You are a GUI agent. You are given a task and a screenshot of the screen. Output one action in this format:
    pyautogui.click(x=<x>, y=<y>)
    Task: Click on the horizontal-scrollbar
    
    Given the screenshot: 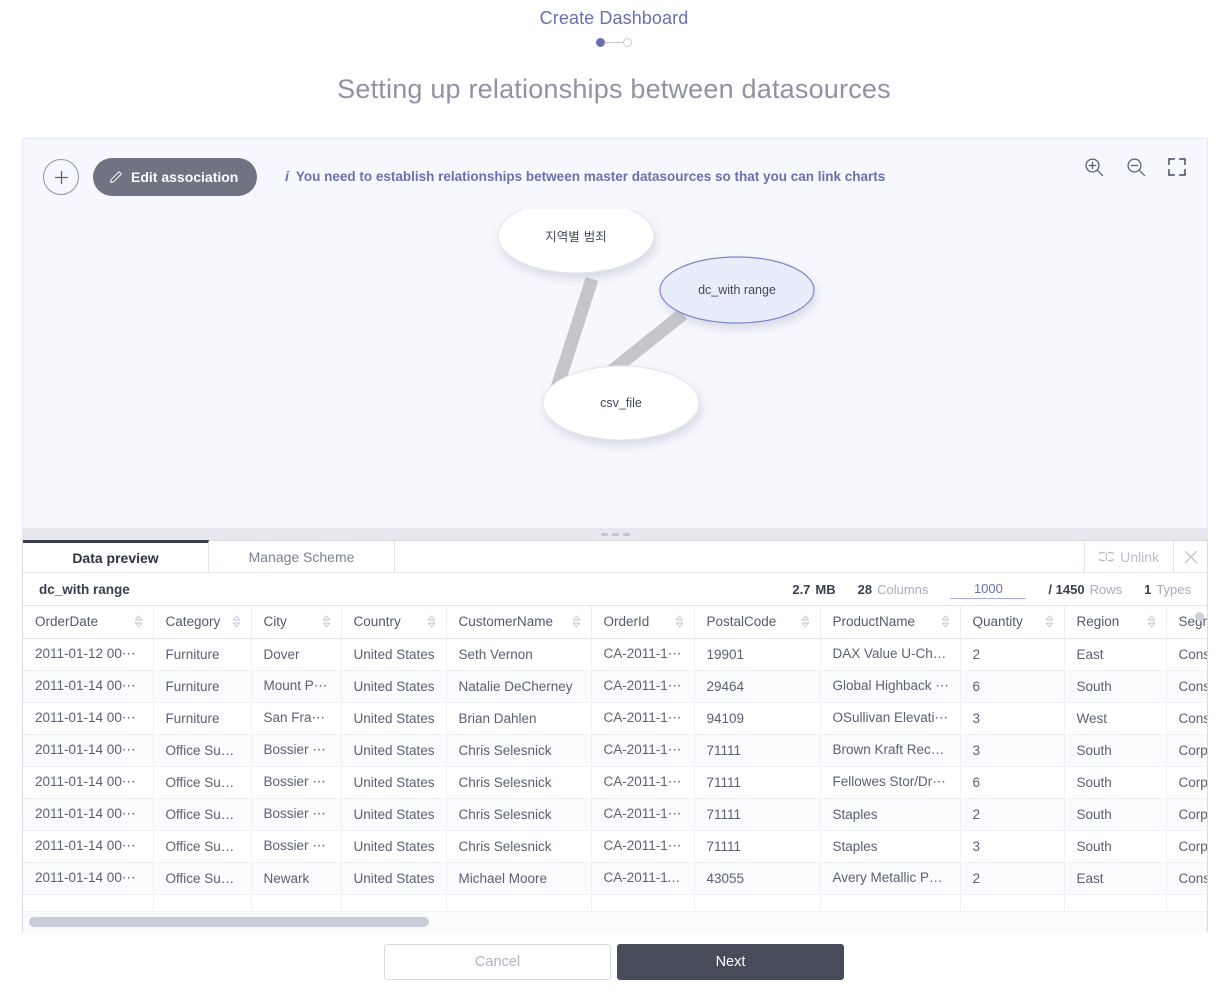 What is the action you would take?
    pyautogui.click(x=615, y=922)
    